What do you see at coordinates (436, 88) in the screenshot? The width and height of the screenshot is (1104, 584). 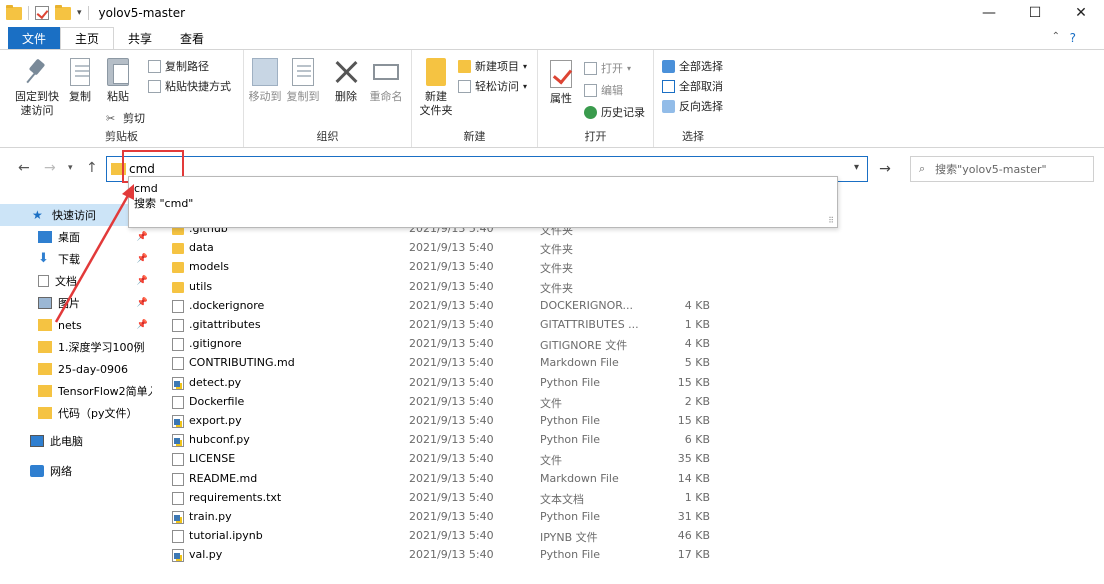 I see `new-folder-button: 新建 文件夹` at bounding box center [436, 88].